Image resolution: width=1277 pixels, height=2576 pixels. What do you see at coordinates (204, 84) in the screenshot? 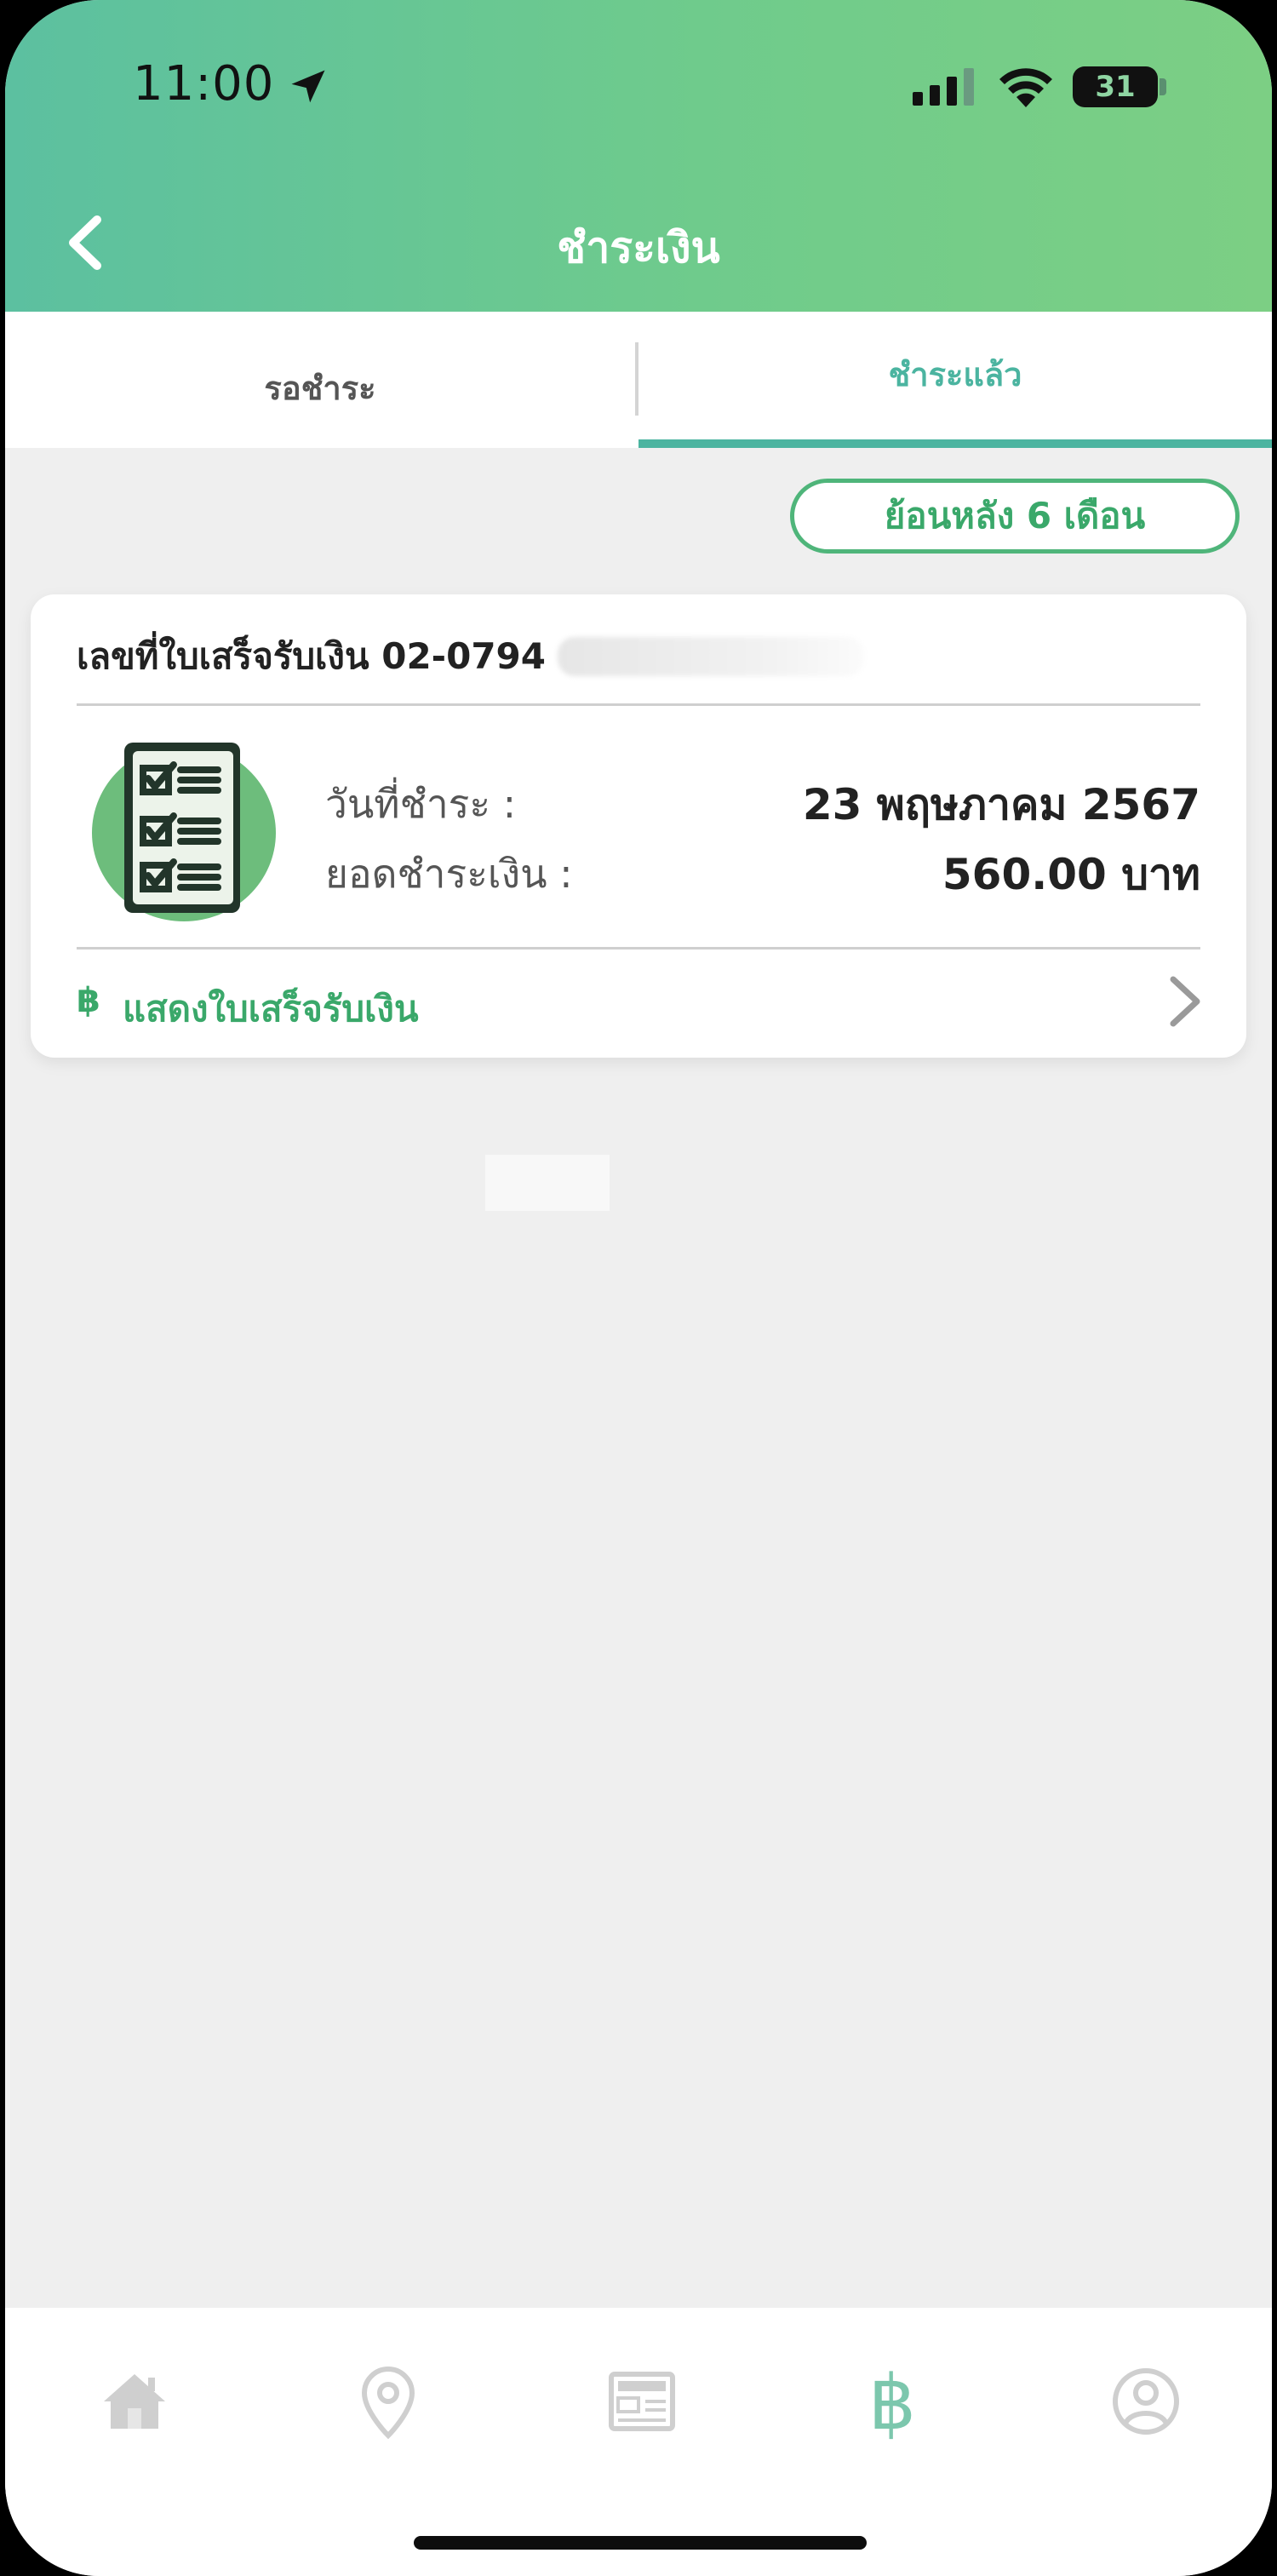
I see `status-time: 11:00` at bounding box center [204, 84].